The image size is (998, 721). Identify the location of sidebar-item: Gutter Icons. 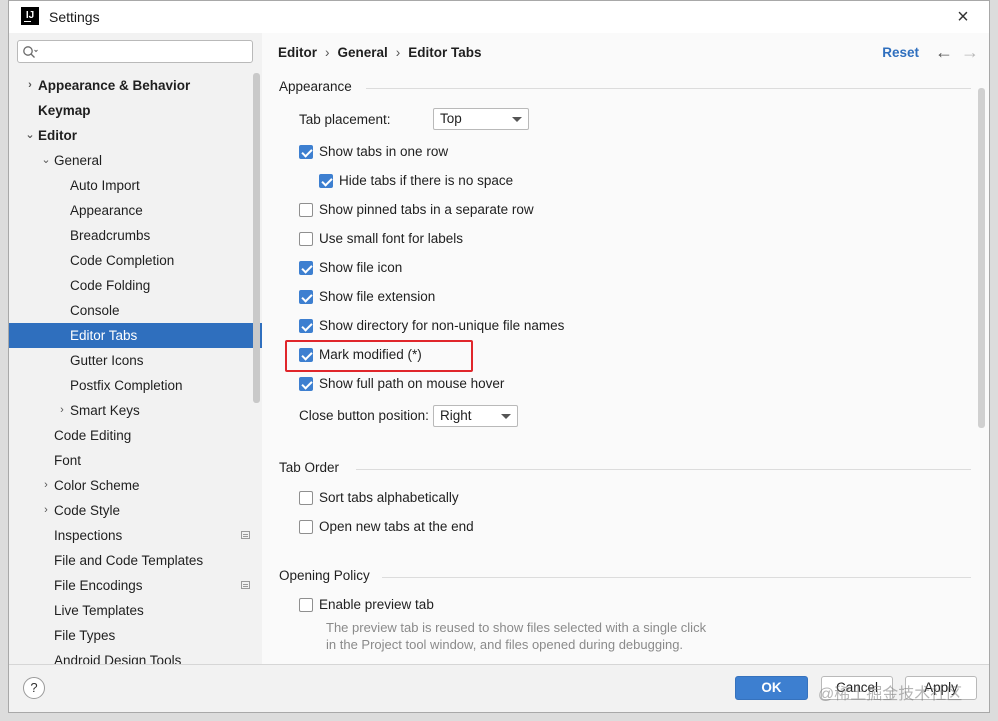
(135, 360).